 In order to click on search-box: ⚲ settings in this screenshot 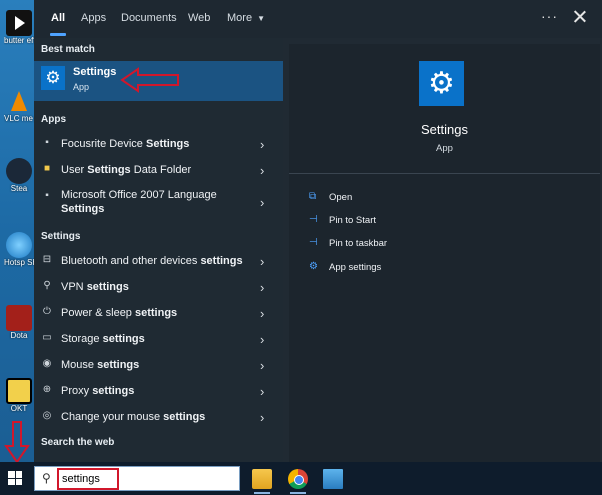, I will do `click(137, 478)`.